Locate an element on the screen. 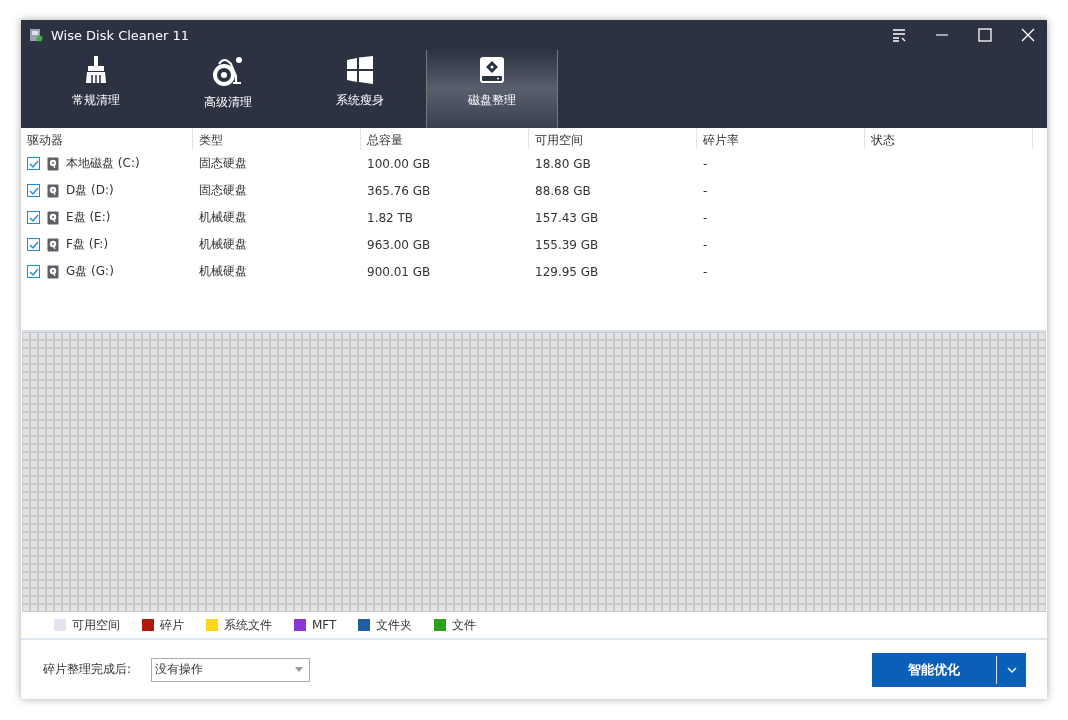 The height and width of the screenshot is (720, 1068). table-cell: 963.00 GB is located at coordinates (399, 244).